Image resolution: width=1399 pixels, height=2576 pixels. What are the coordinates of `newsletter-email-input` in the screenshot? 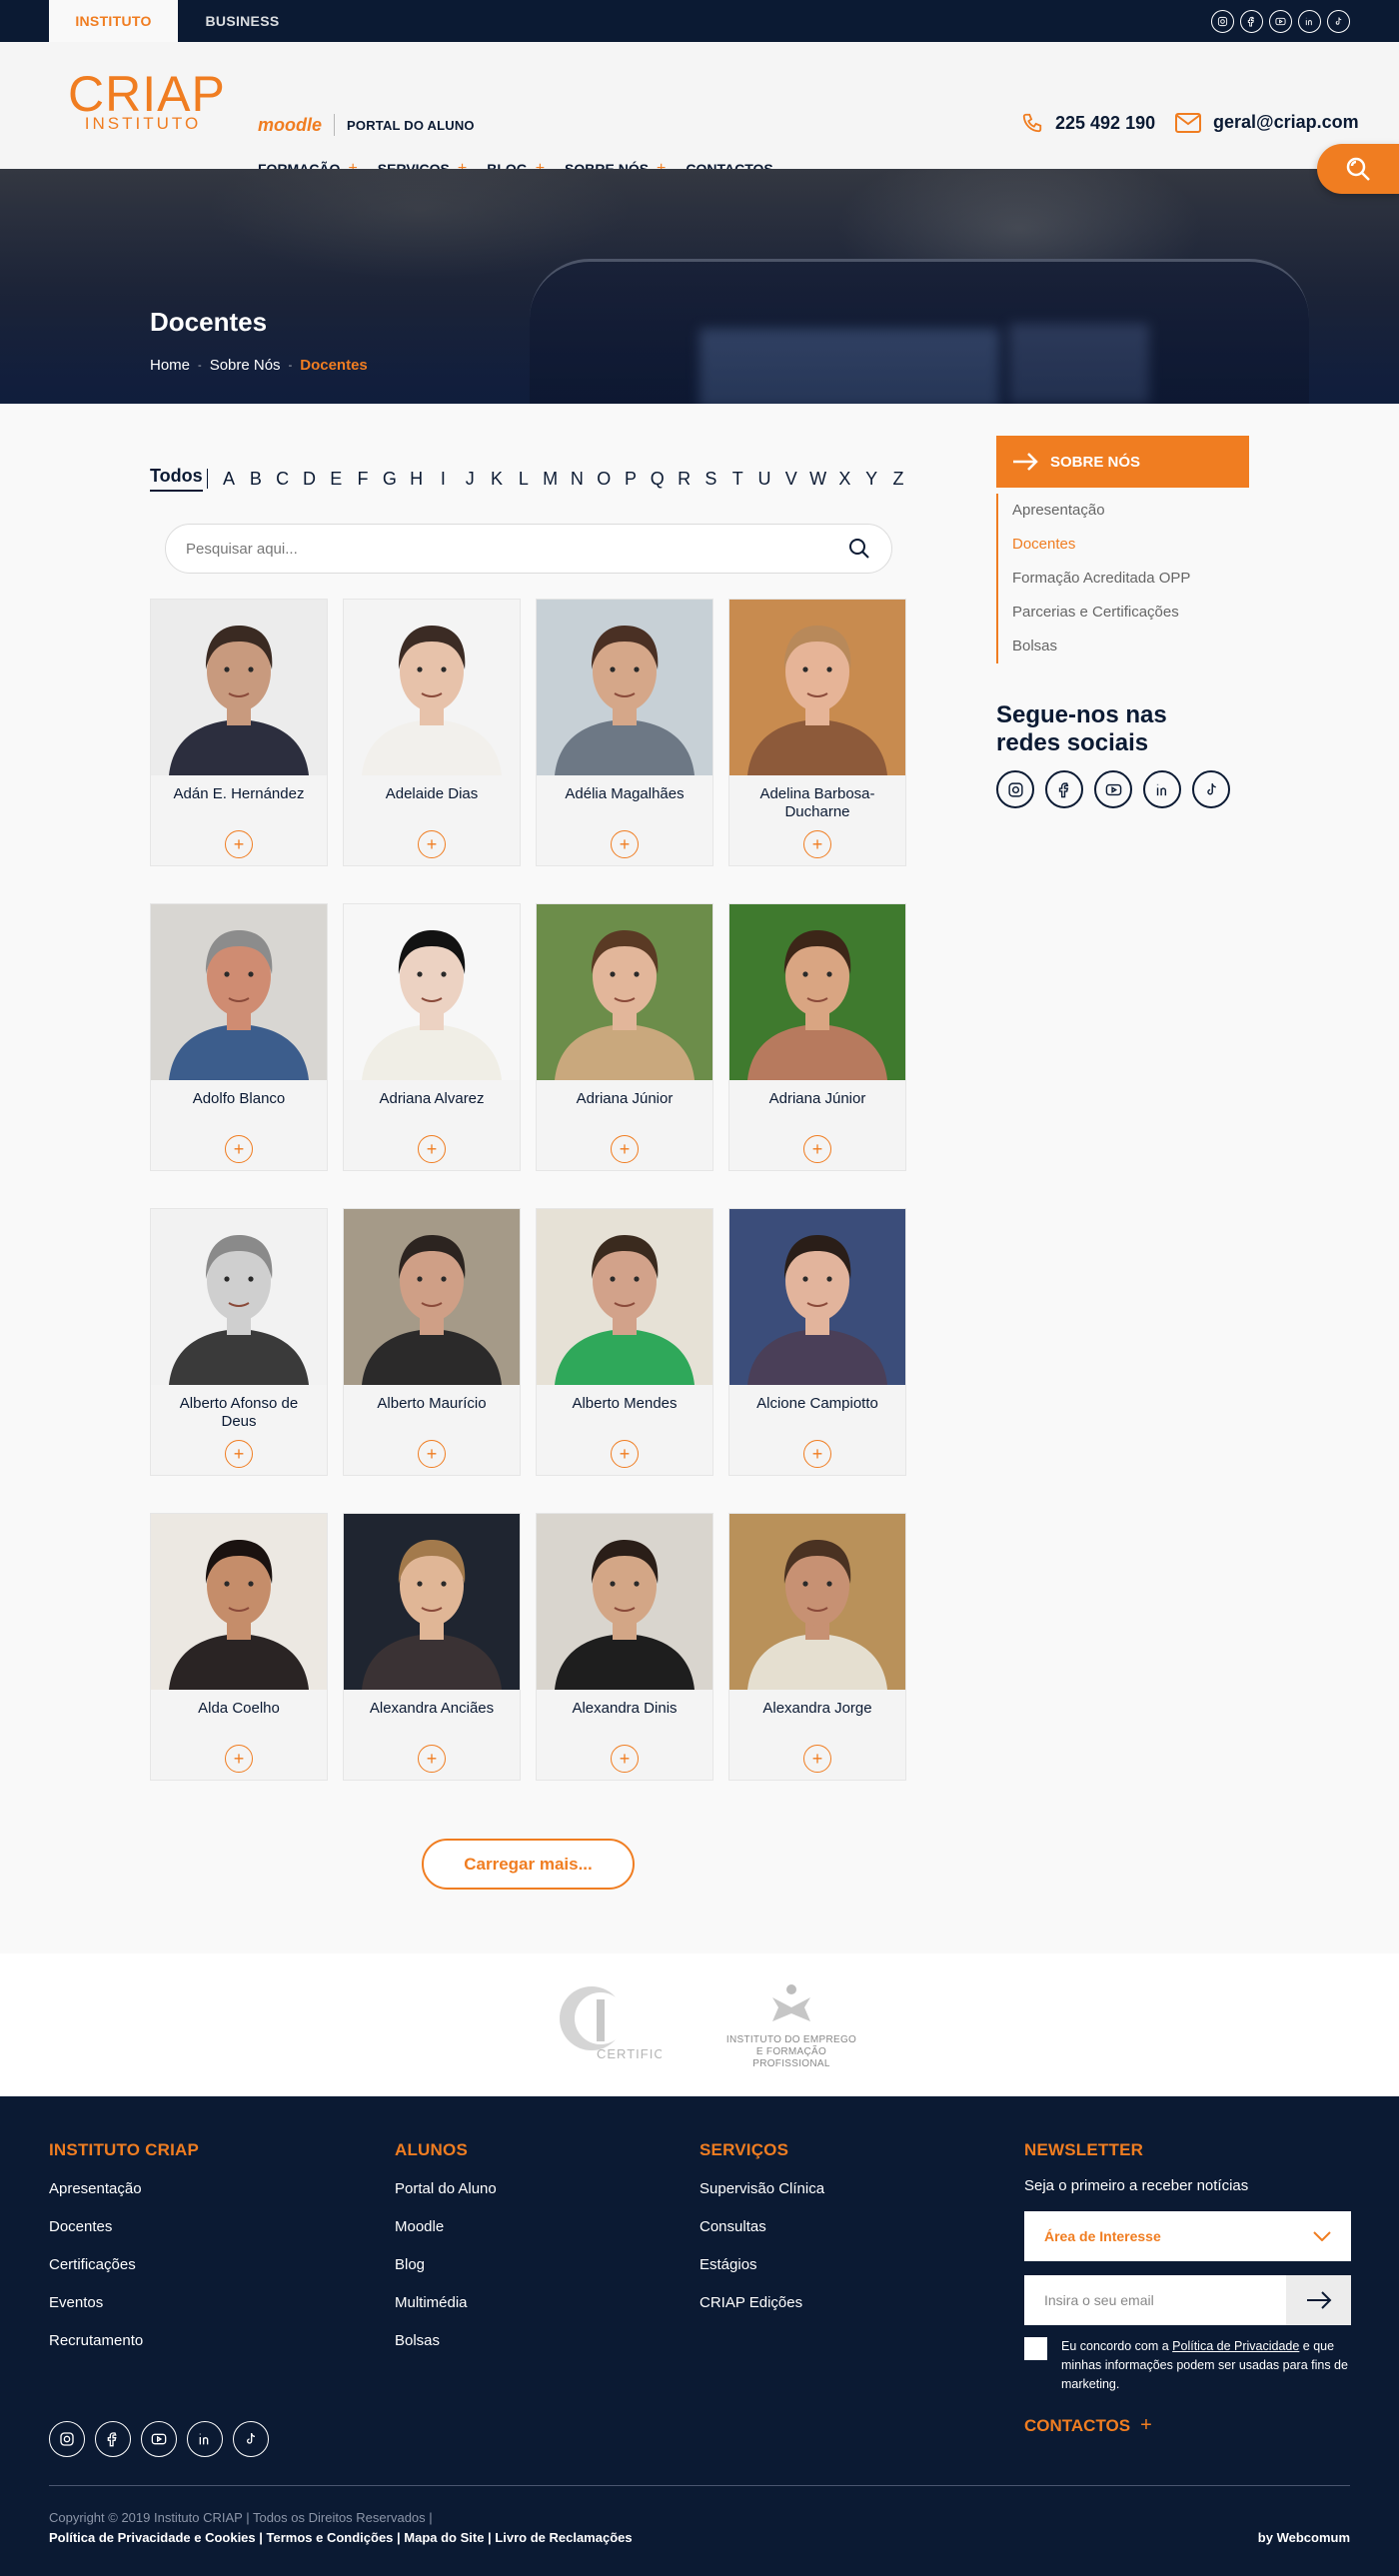 It's located at (1155, 2300).